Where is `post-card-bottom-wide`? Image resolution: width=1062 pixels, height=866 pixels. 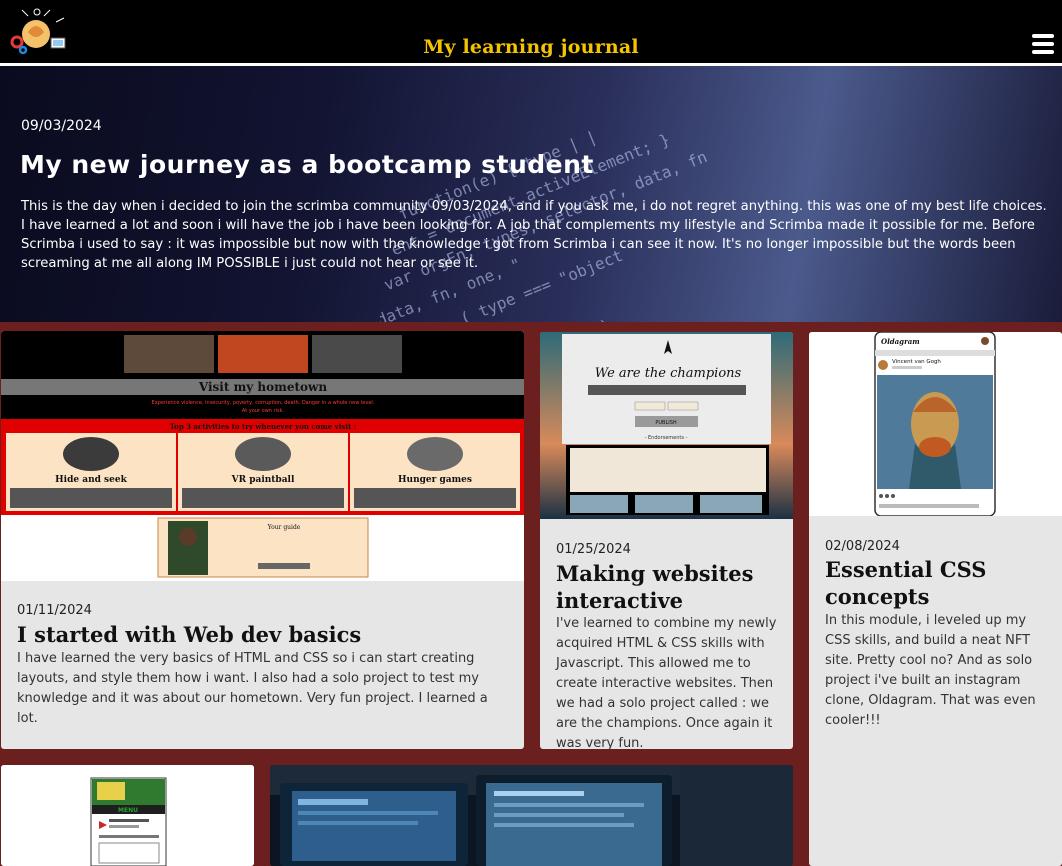 post-card-bottom-wide is located at coordinates (531, 815).